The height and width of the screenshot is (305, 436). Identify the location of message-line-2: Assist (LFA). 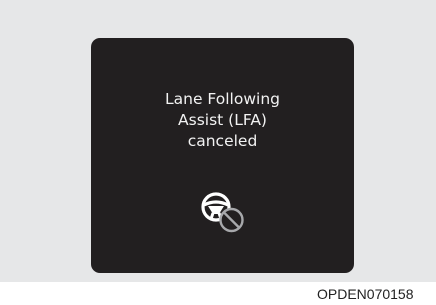
(222, 120).